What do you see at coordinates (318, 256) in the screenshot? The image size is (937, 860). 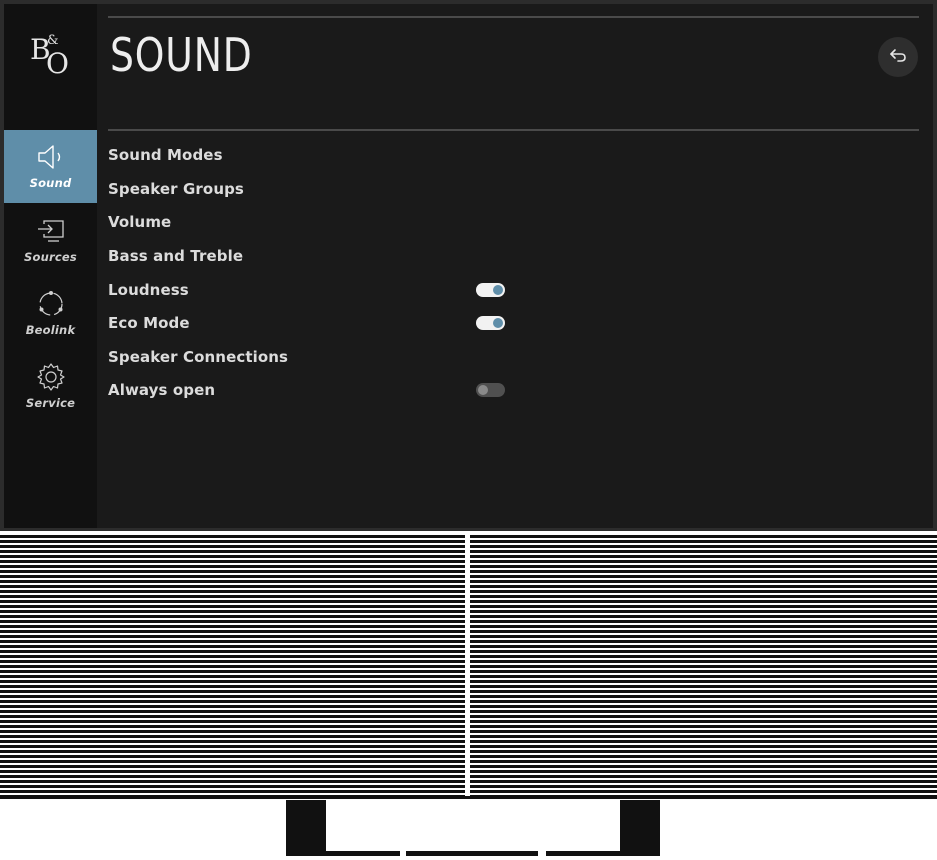 I see `menu-item-bass-and-treble: Bass and Treble` at bounding box center [318, 256].